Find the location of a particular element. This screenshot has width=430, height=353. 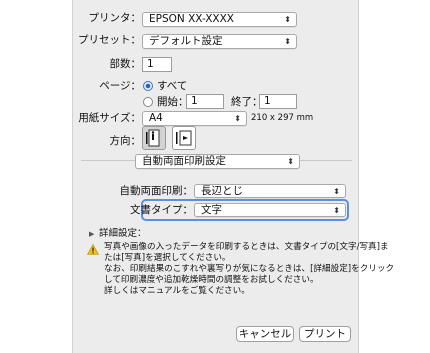

copies-label: 部数： is located at coordinates (125, 64).